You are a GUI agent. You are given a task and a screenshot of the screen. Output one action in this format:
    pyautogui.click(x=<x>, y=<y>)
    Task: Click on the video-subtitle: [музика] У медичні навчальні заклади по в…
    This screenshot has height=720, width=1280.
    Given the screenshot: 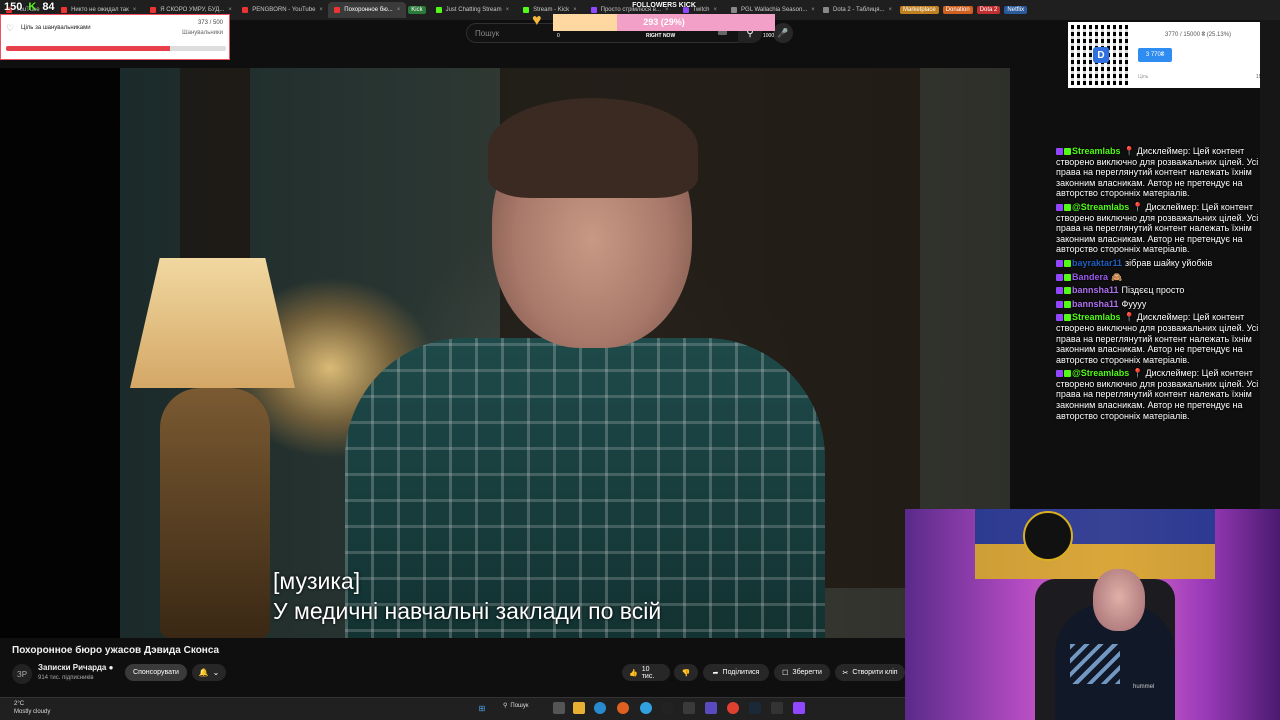 What is the action you would take?
    pyautogui.click(x=467, y=596)
    